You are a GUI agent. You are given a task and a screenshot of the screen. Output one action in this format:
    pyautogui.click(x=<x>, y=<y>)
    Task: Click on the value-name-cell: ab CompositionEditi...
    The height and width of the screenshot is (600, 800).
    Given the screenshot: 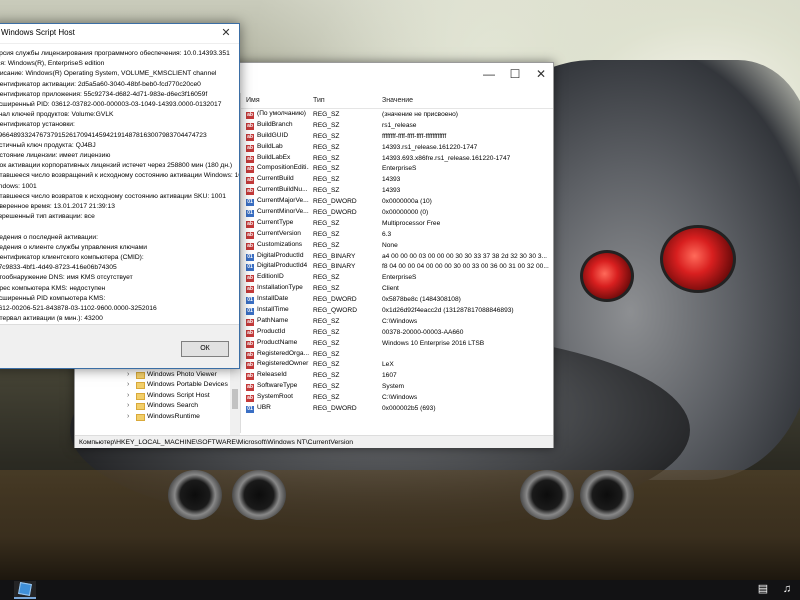 What is the action you would take?
    pyautogui.click(x=275, y=169)
    